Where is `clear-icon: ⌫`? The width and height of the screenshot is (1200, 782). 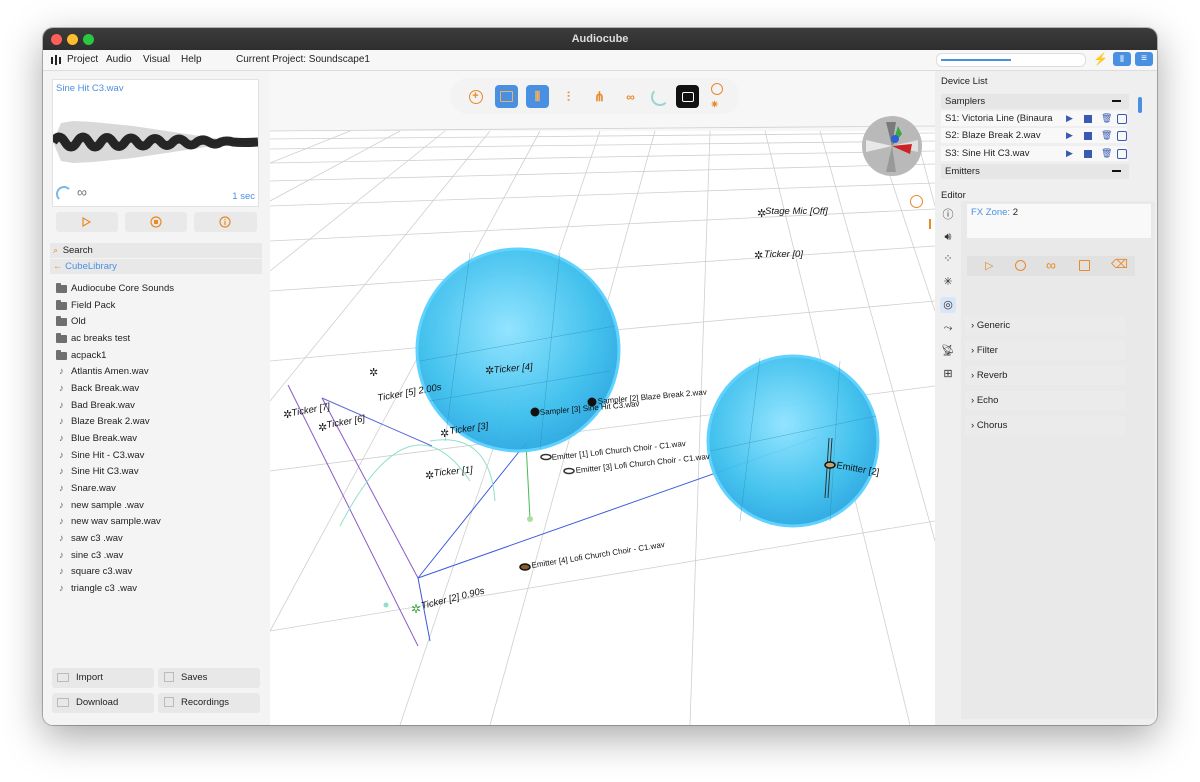 clear-icon: ⌫ is located at coordinates (1119, 264).